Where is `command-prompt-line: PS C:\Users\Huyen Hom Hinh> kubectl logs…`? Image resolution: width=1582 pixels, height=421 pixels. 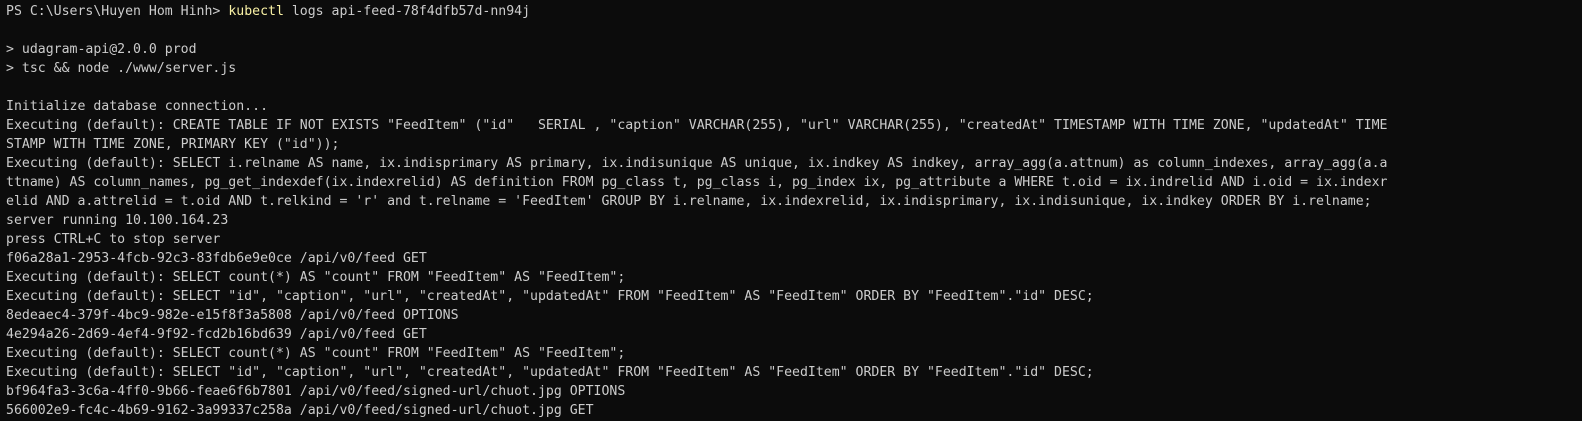 command-prompt-line: PS C:\Users\Huyen Hom Hinh> kubectl logs… is located at coordinates (791, 11).